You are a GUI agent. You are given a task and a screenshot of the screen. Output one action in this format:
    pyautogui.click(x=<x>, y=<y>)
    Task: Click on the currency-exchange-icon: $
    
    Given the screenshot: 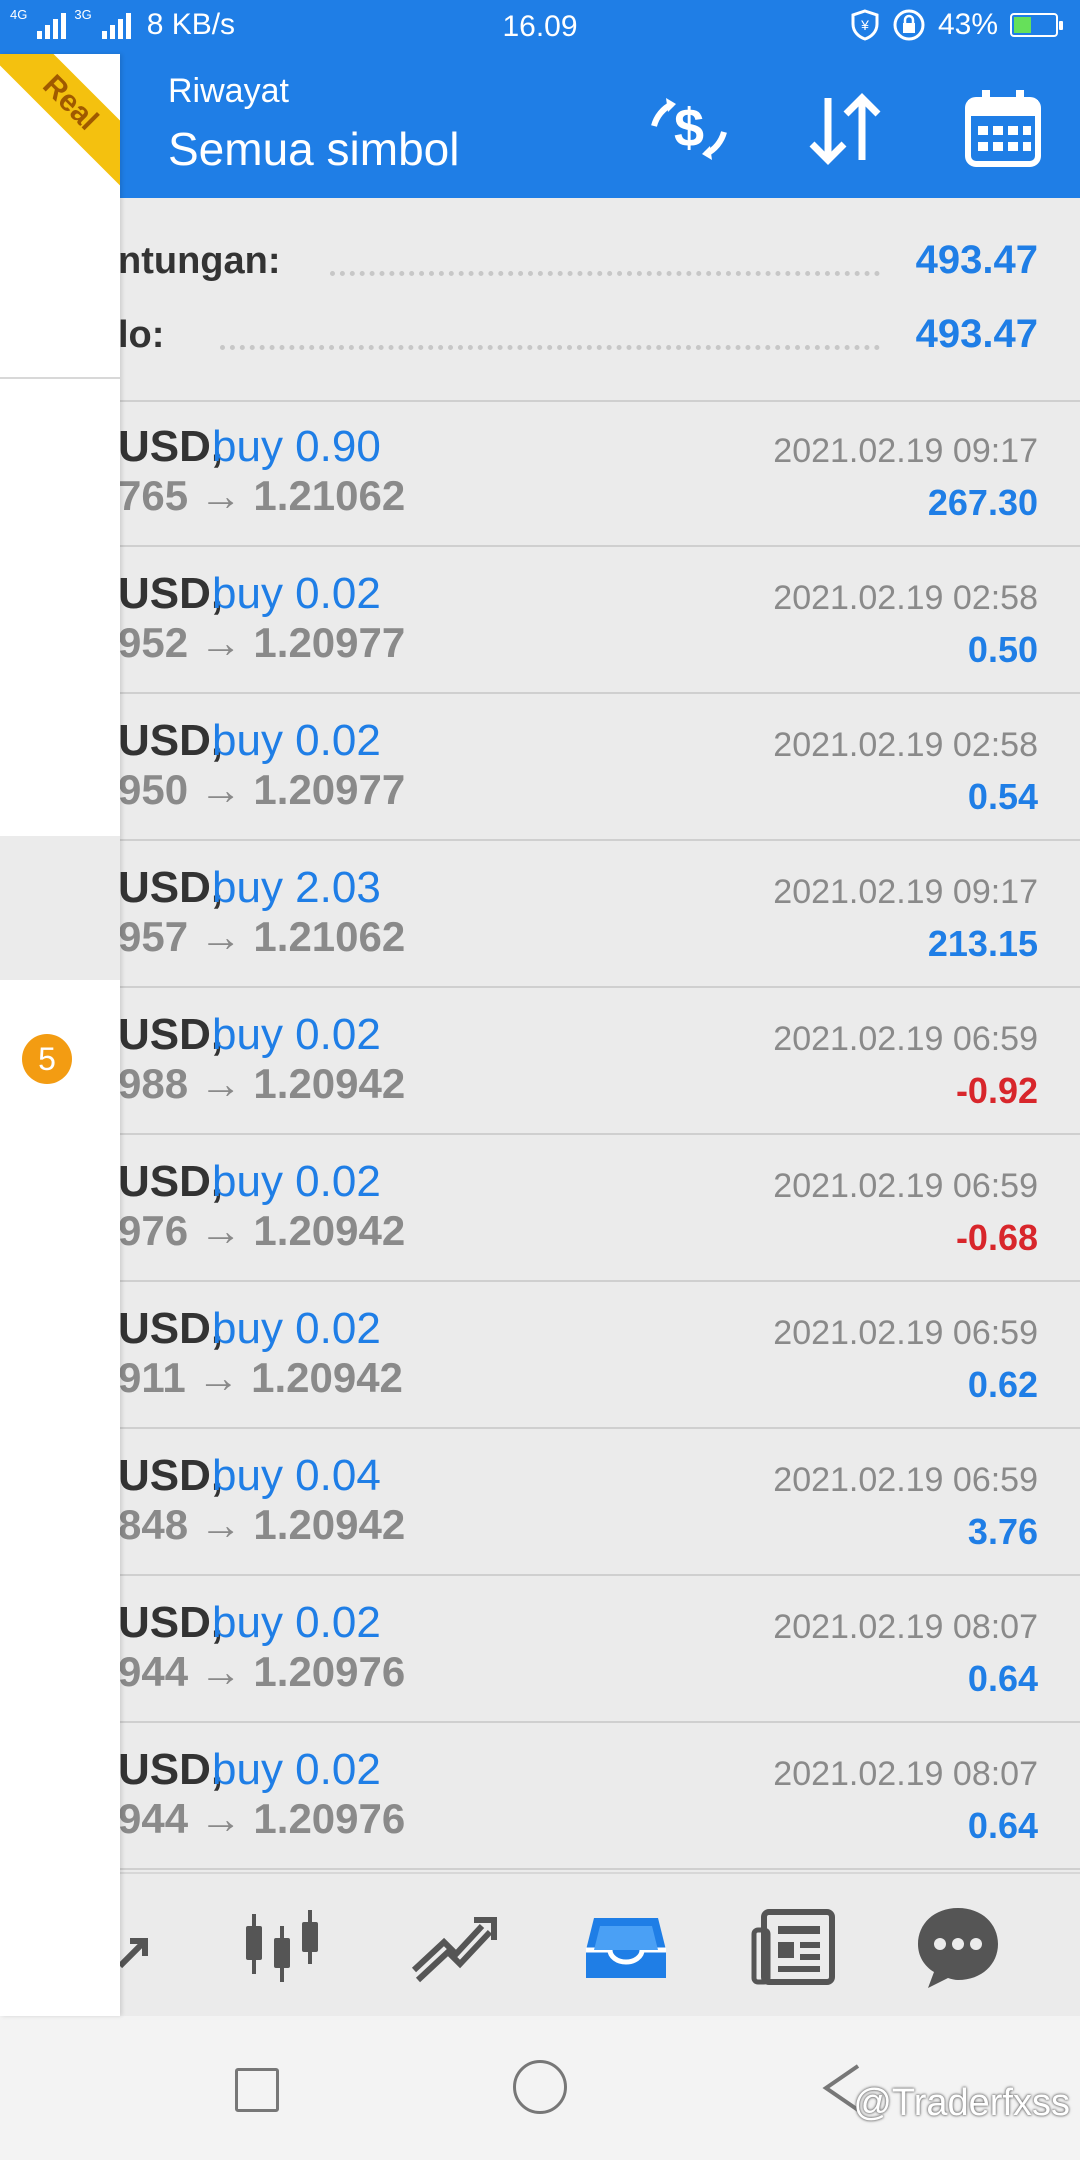 What is the action you would take?
    pyautogui.click(x=689, y=129)
    